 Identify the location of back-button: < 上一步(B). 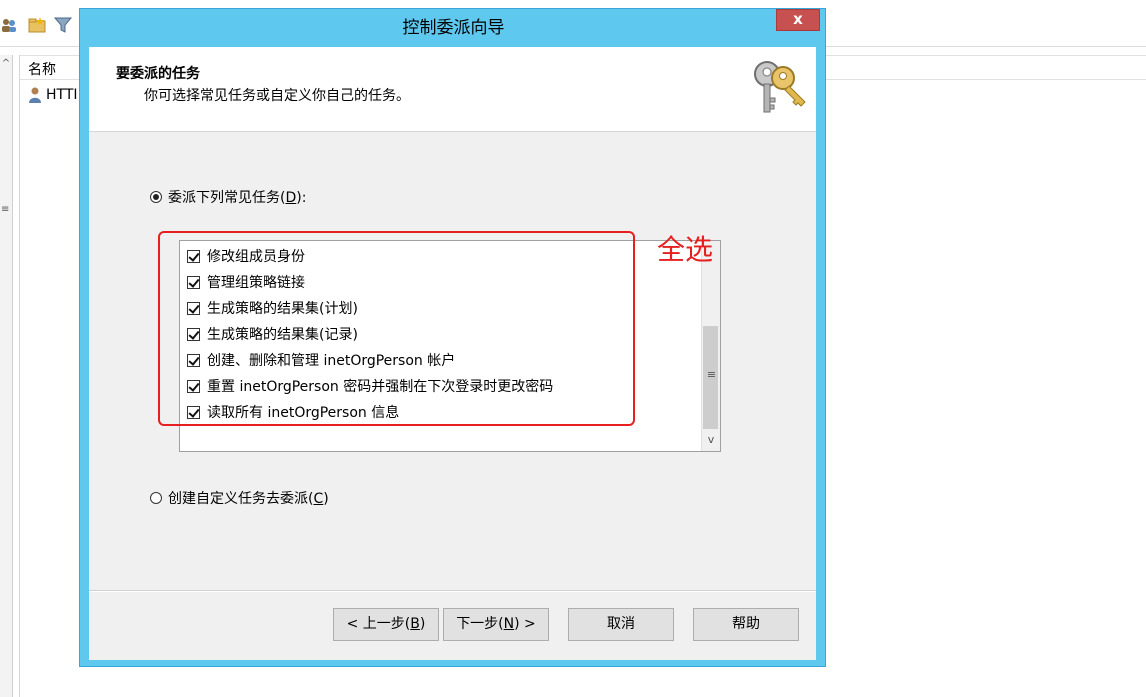
(386, 624).